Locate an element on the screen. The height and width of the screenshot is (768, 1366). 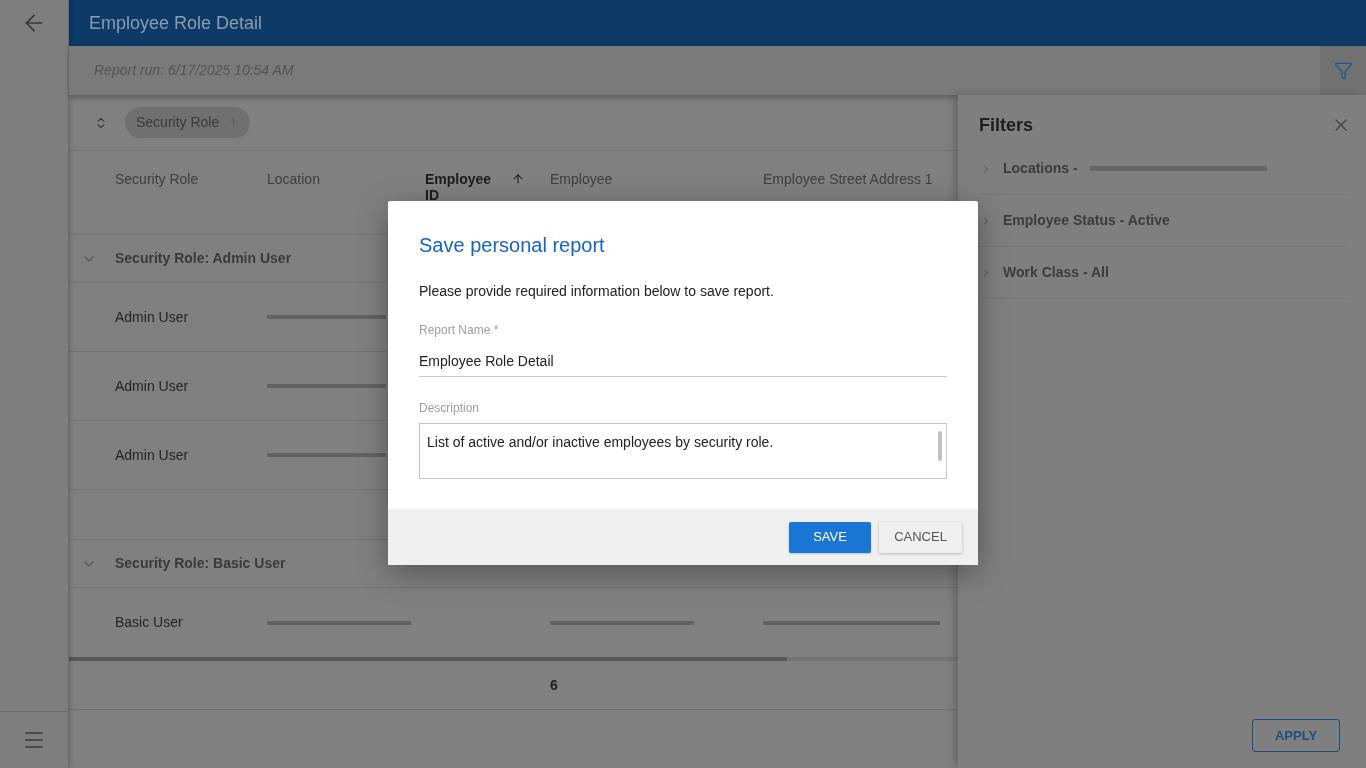
group-title: Security Role: Basic User is located at coordinates (200, 563).